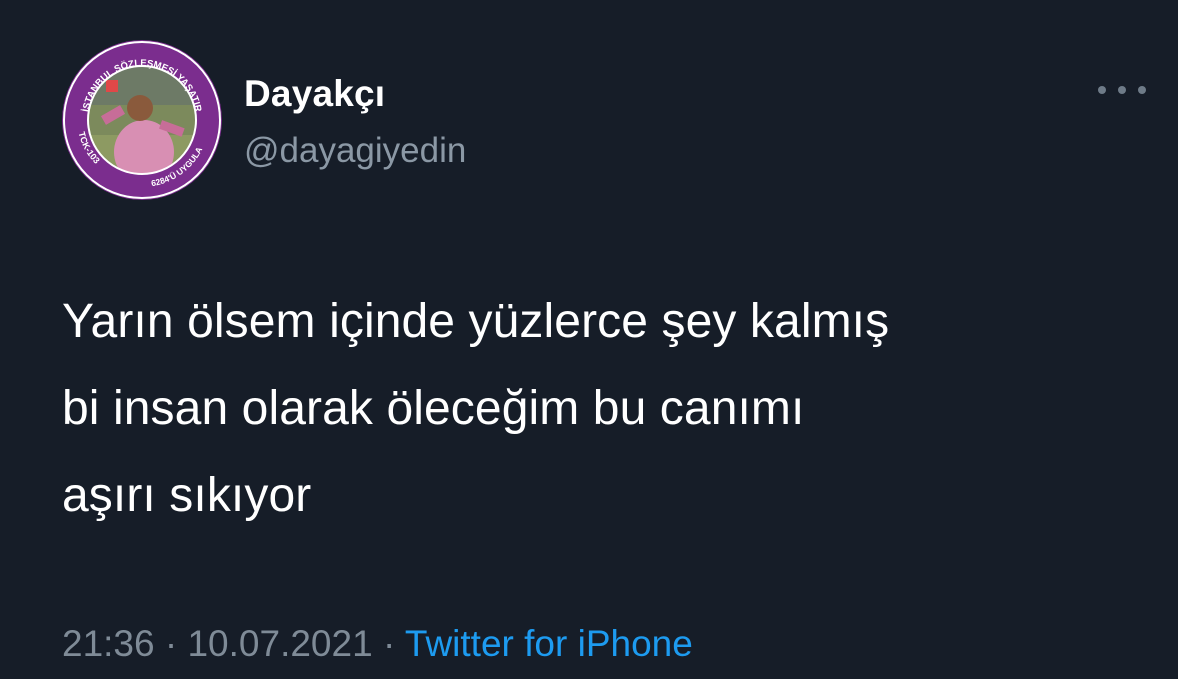 The image size is (1178, 679). Describe the element at coordinates (549, 643) in the screenshot. I see `tweet-source-link: Twitter for iPhone` at that location.